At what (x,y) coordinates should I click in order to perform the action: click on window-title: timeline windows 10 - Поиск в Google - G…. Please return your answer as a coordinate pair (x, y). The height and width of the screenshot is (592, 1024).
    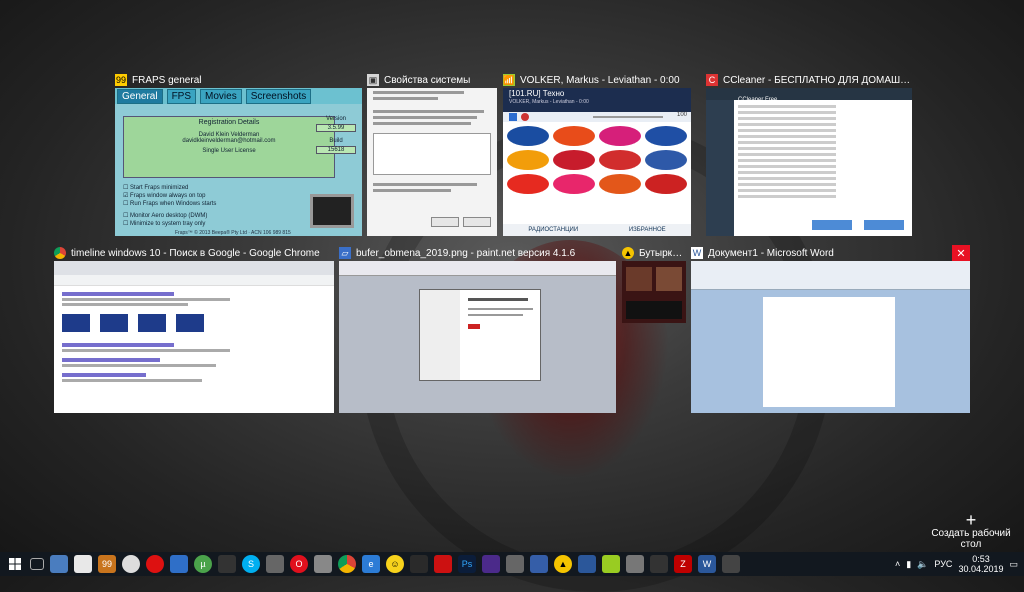
    Looking at the image, I should click on (195, 253).